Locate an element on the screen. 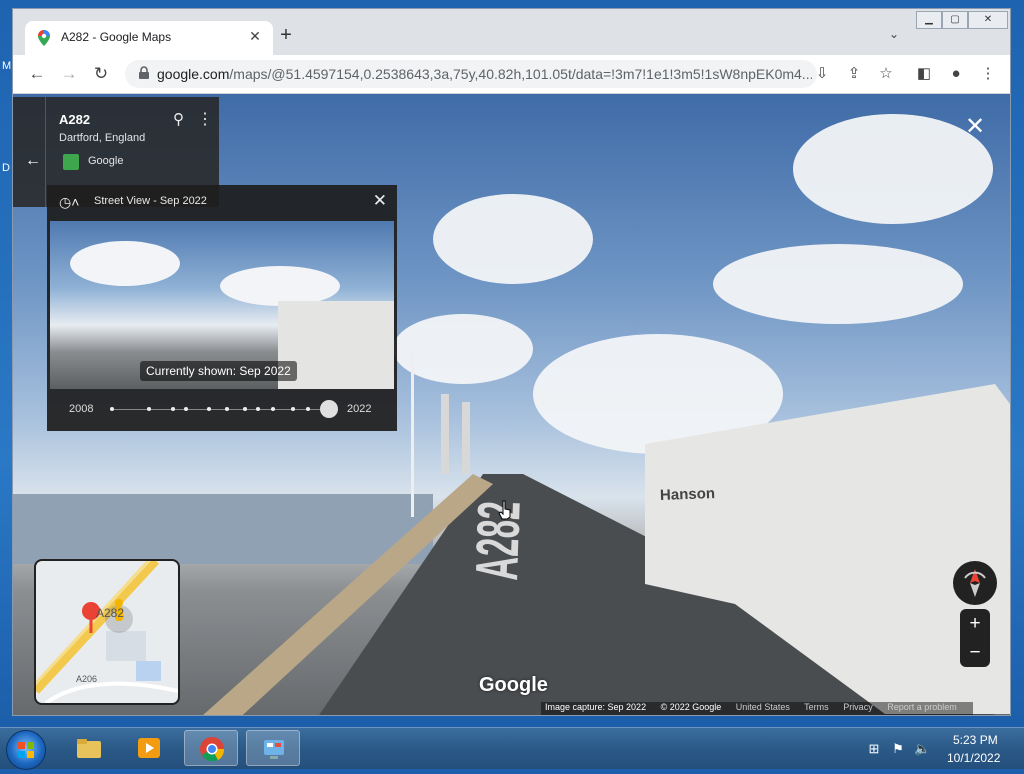  windows-logo-icon is located at coordinates (26, 750).